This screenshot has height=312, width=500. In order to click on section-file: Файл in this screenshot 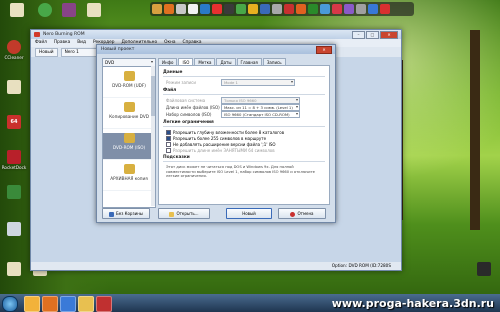, I will do `click(244, 91)`.